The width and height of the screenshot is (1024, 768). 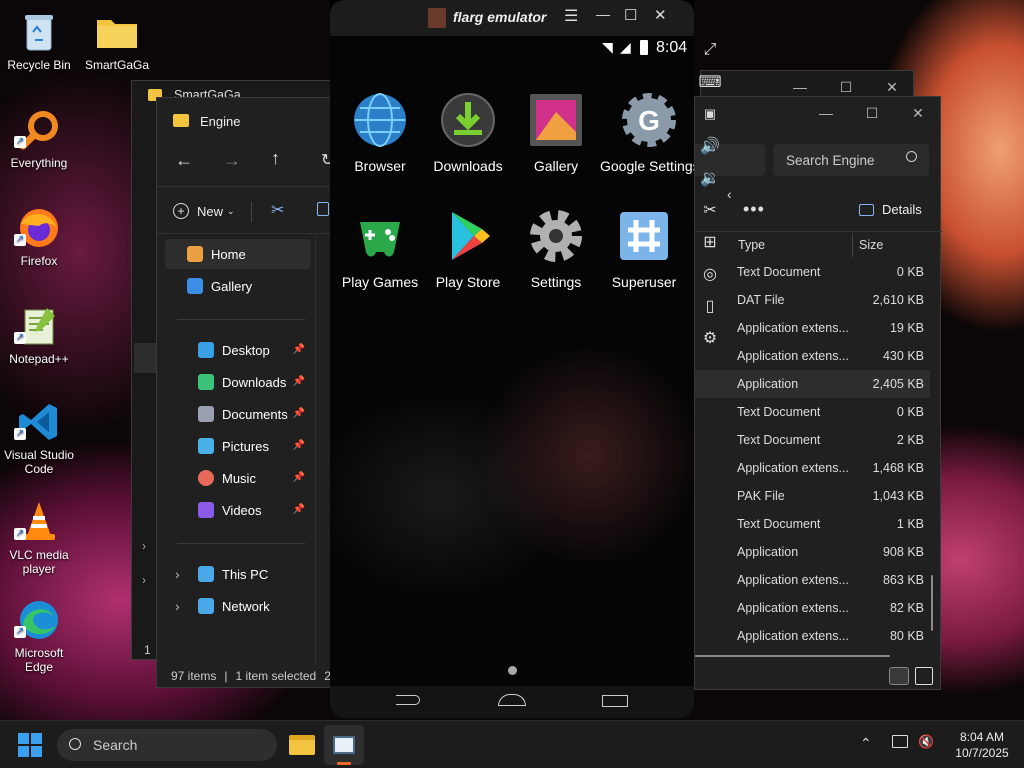 What do you see at coordinates (39, 437) in the screenshot?
I see `desktop-icon-vscode: ↗ Visual Studio Code` at bounding box center [39, 437].